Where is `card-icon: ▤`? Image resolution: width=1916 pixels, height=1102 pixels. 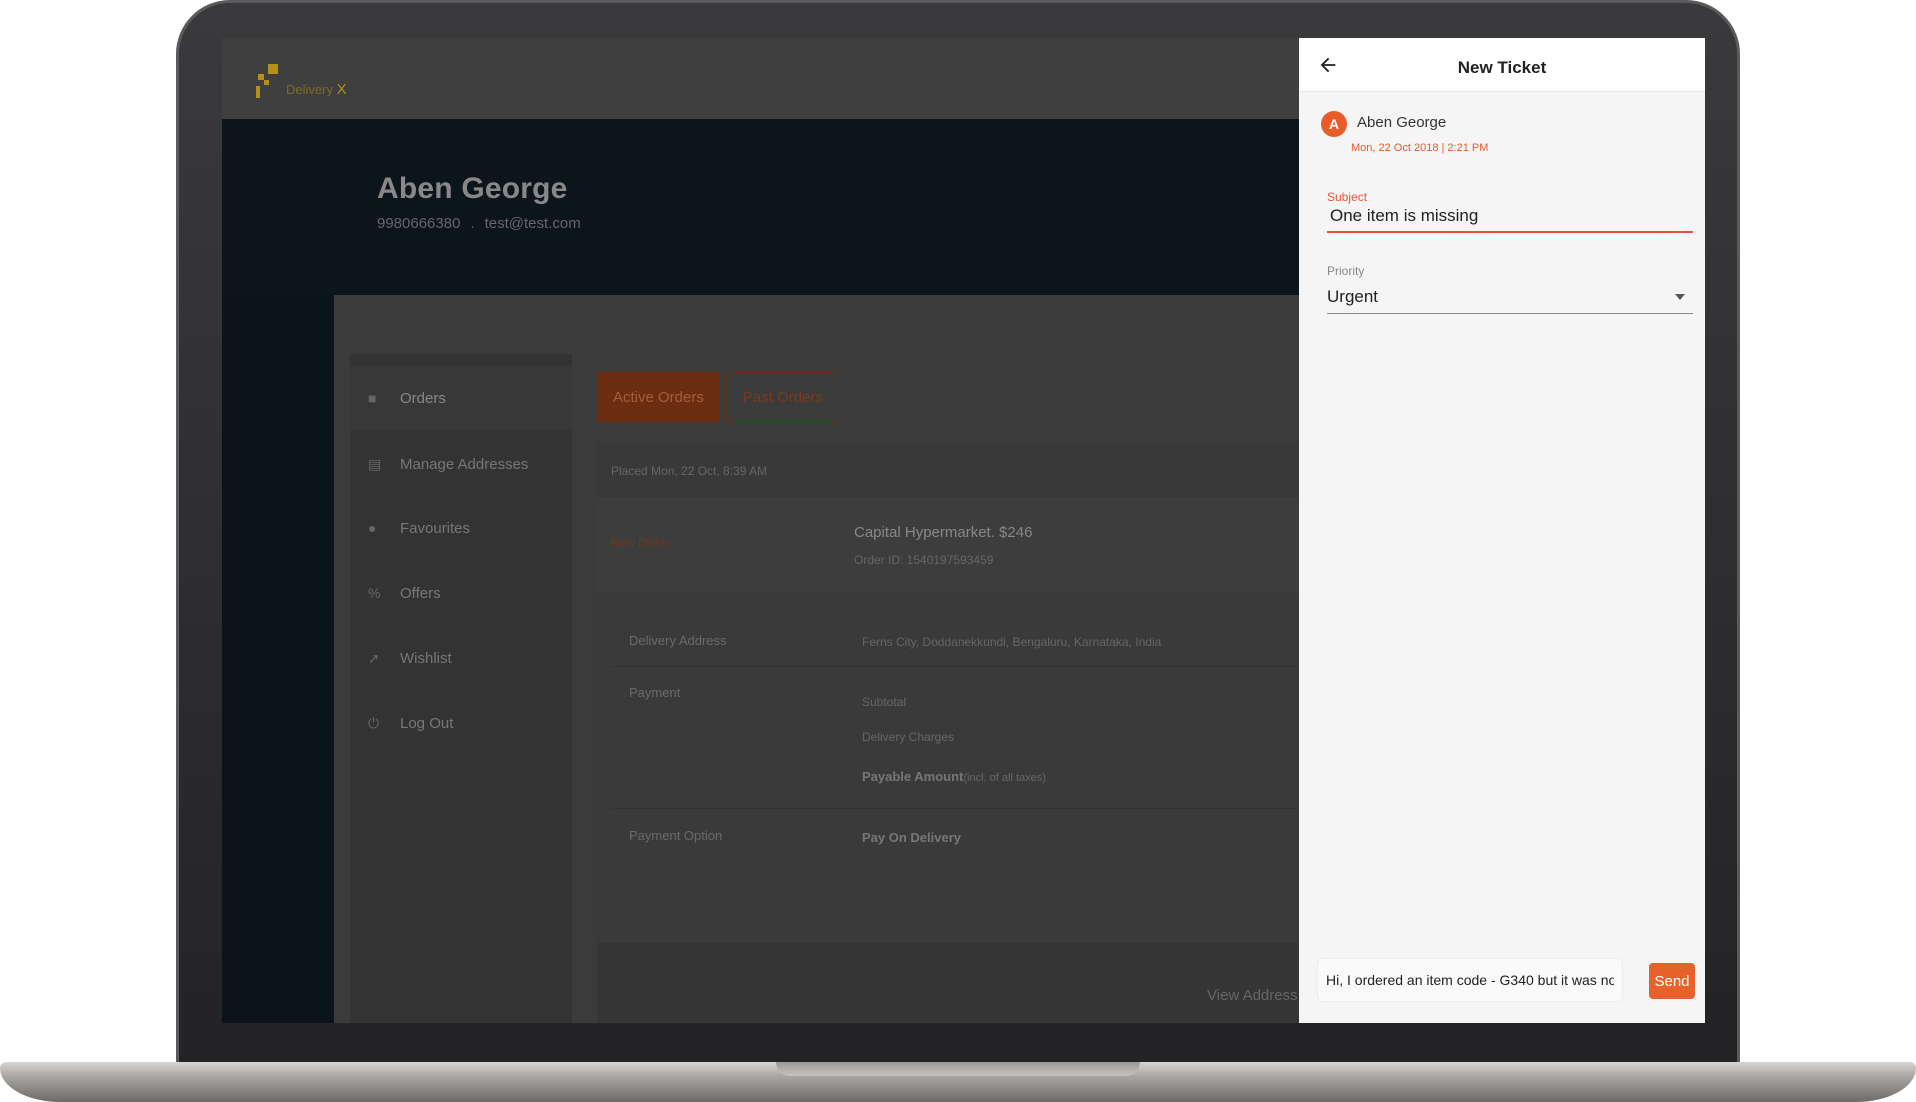 card-icon: ▤ is located at coordinates (375, 463).